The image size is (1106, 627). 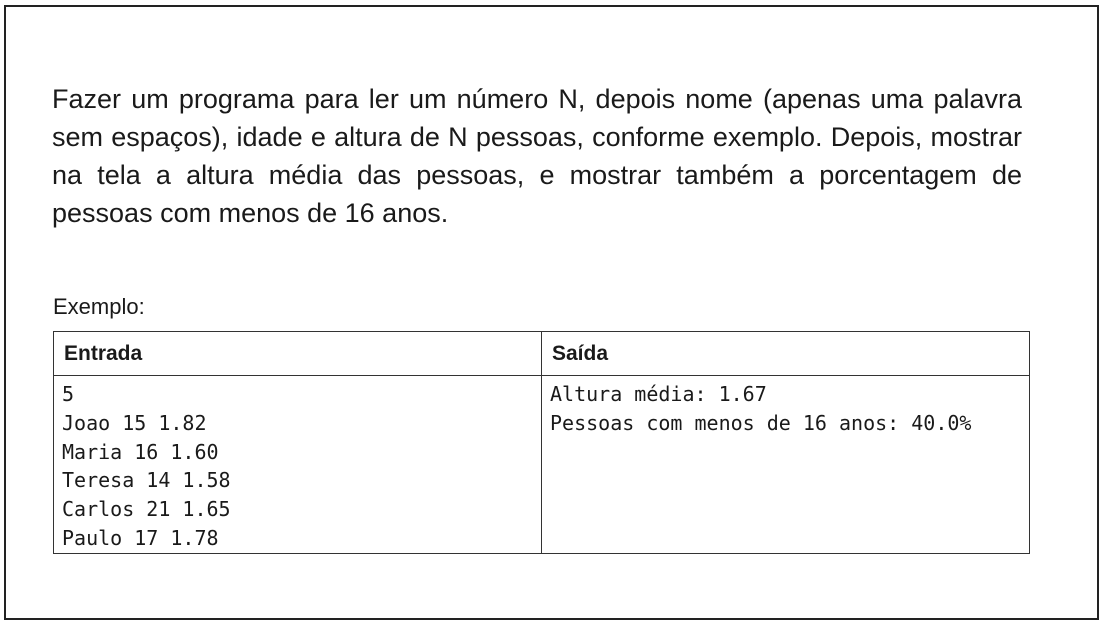 I want to click on input-line: Teresa 14 1.58, so click(x=146, y=480).